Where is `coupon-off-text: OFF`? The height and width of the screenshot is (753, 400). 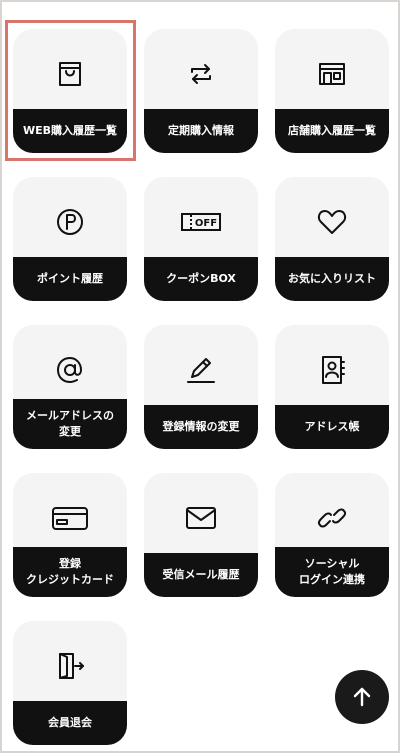
coupon-off-text: OFF is located at coordinates (206, 223).